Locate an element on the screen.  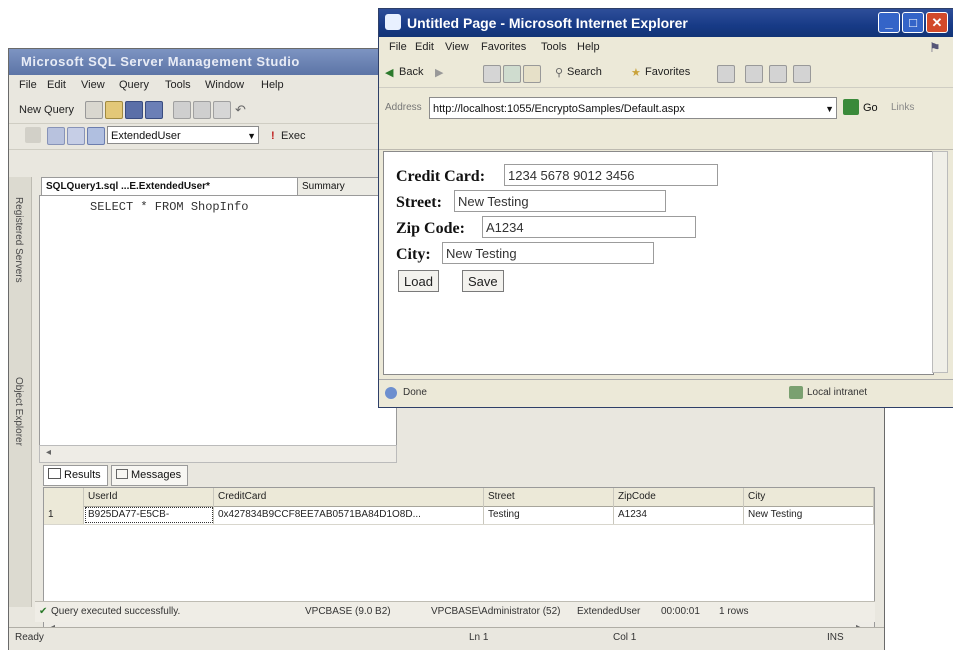
back-button: Back is located at coordinates (411, 72).